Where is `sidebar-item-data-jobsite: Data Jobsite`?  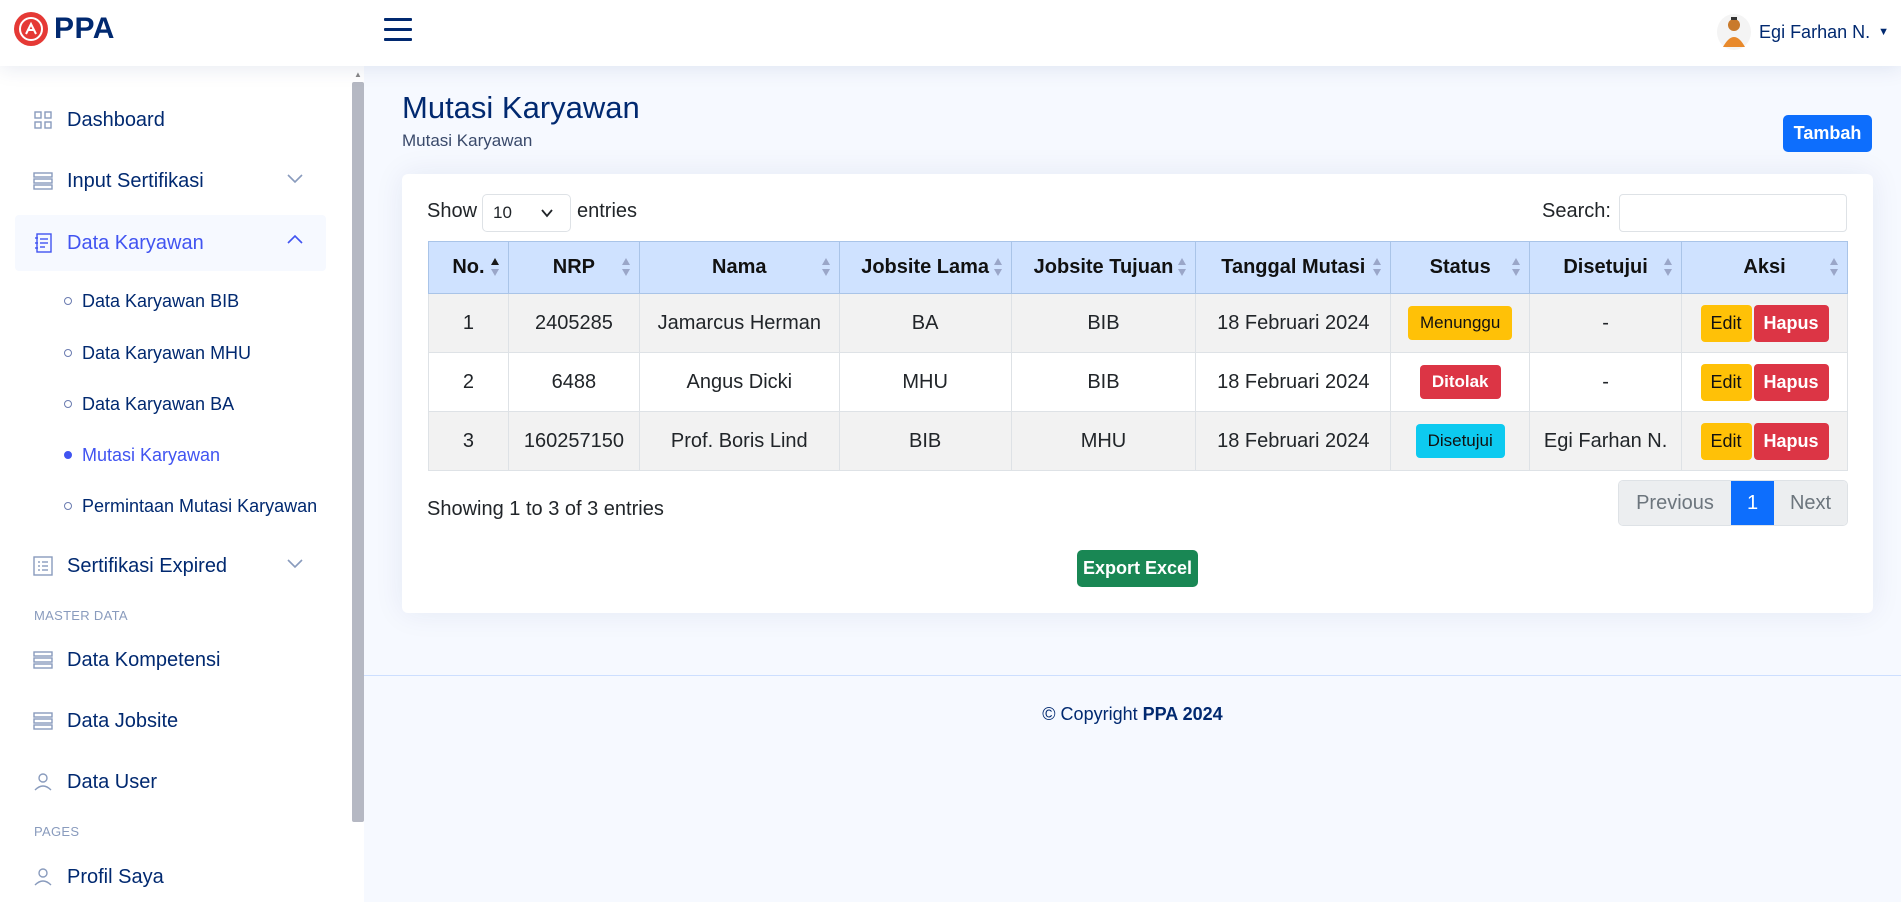
sidebar-item-data-jobsite: Data Jobsite is located at coordinates (170, 721).